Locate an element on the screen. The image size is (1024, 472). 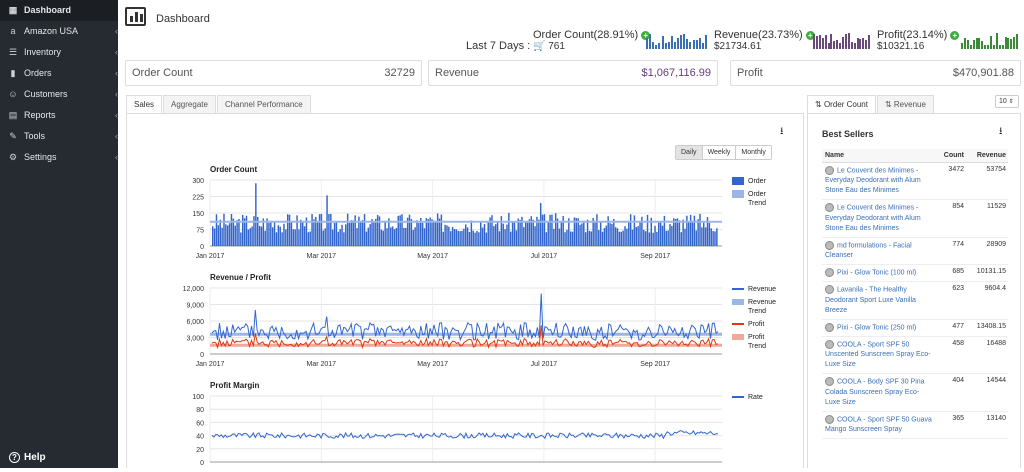
x-tick-label: Jul 2017 is located at coordinates (544, 364).